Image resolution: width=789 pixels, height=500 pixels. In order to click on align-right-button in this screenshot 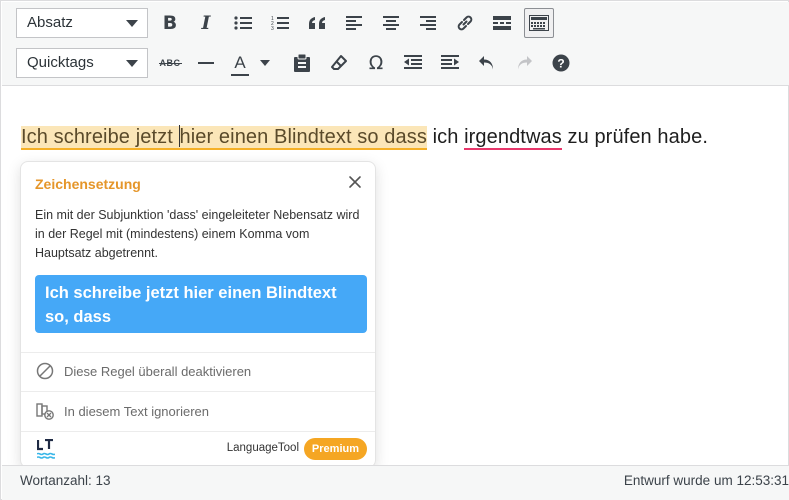, I will do `click(428, 23)`.